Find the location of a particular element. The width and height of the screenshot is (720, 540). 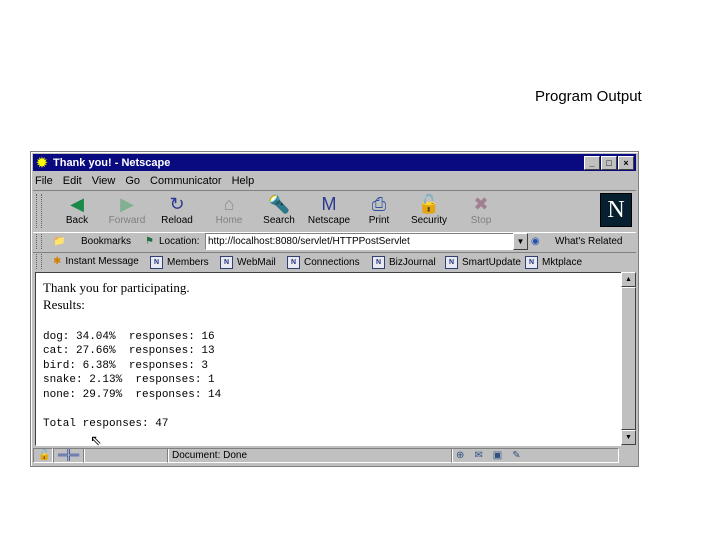

forward-arrow-icon: ▶ is located at coordinates (127, 204).